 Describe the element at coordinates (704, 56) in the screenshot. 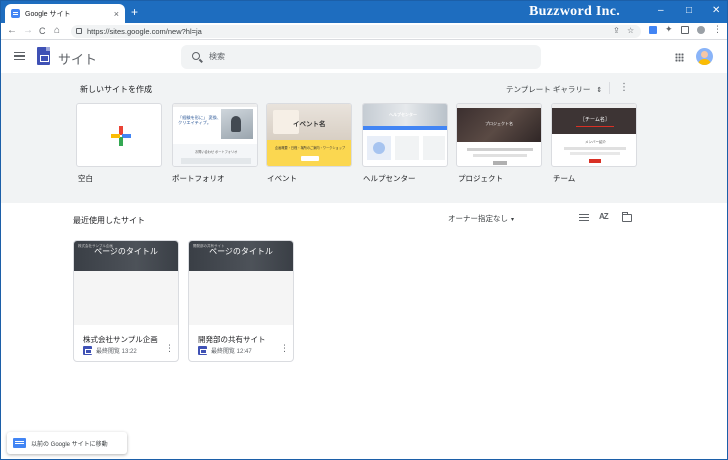

I see `avatar` at that location.